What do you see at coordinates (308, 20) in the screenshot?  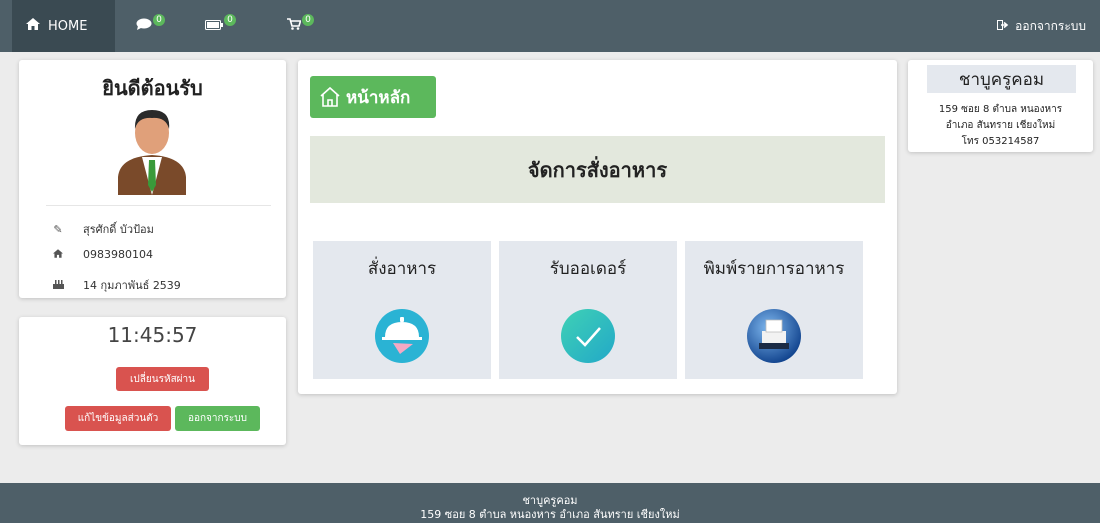 I see `cart-badge: 0` at bounding box center [308, 20].